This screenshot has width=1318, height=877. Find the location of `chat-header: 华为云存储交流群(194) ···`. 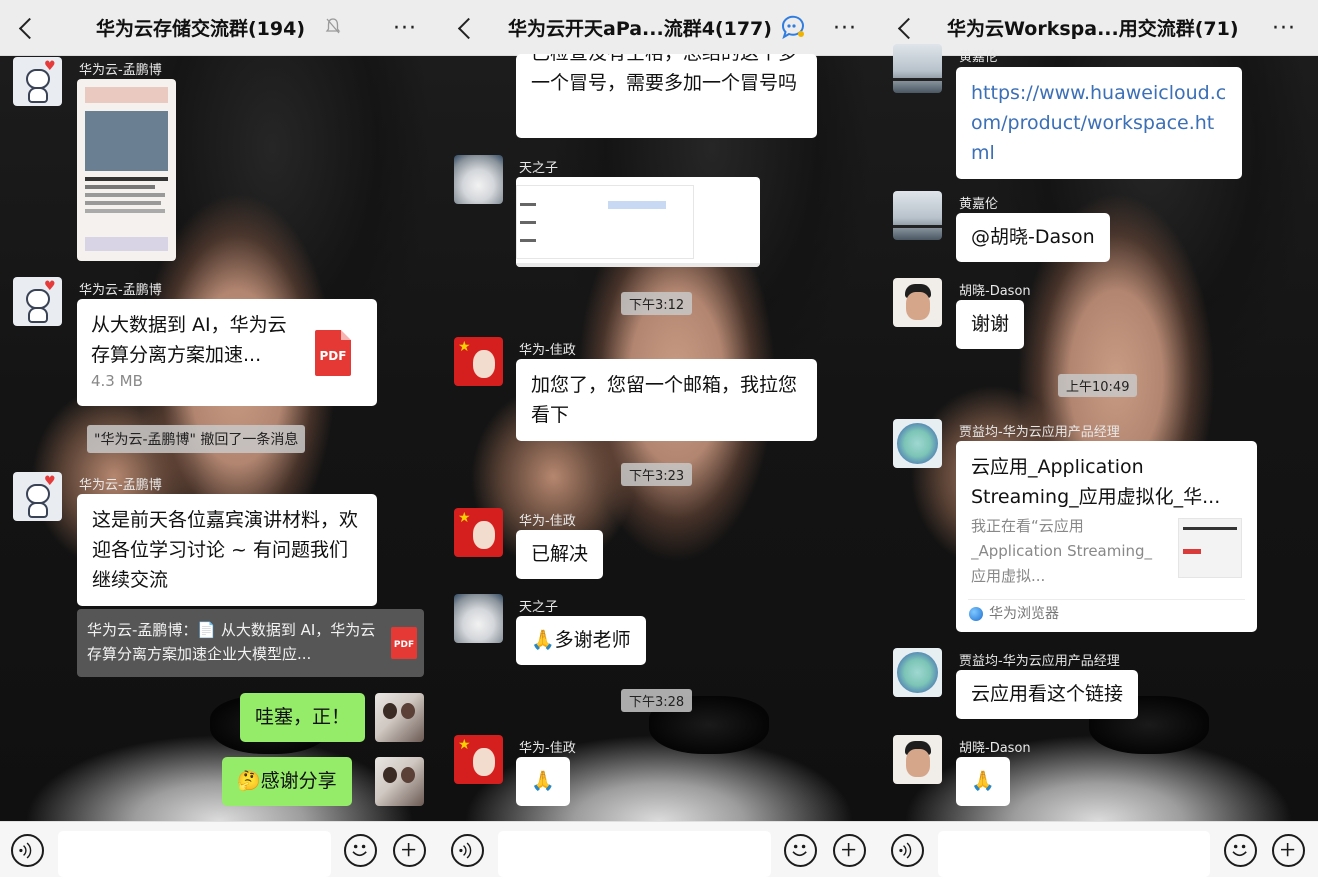

chat-header: 华为云存储交流群(194) ··· is located at coordinates (219, 28).